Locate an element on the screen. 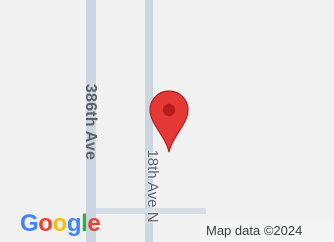 The width and height of the screenshot is (334, 242). google-logo: G o o g l e is located at coordinates (65, 224).